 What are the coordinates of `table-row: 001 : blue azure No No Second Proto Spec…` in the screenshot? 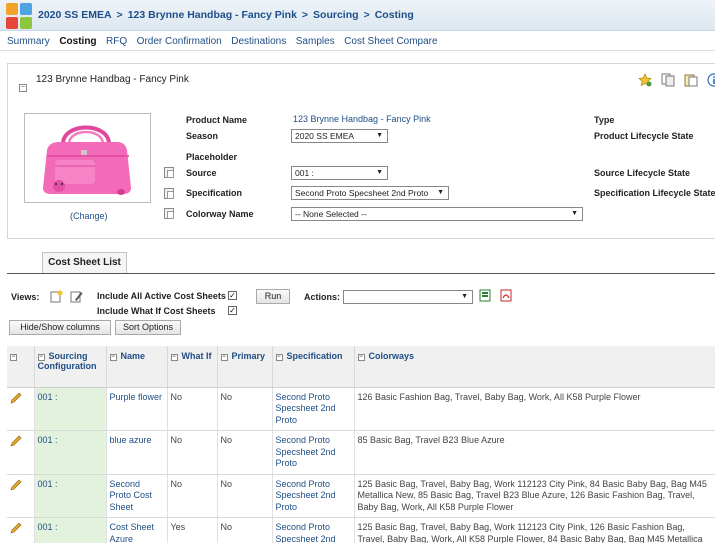 It's located at (361, 452).